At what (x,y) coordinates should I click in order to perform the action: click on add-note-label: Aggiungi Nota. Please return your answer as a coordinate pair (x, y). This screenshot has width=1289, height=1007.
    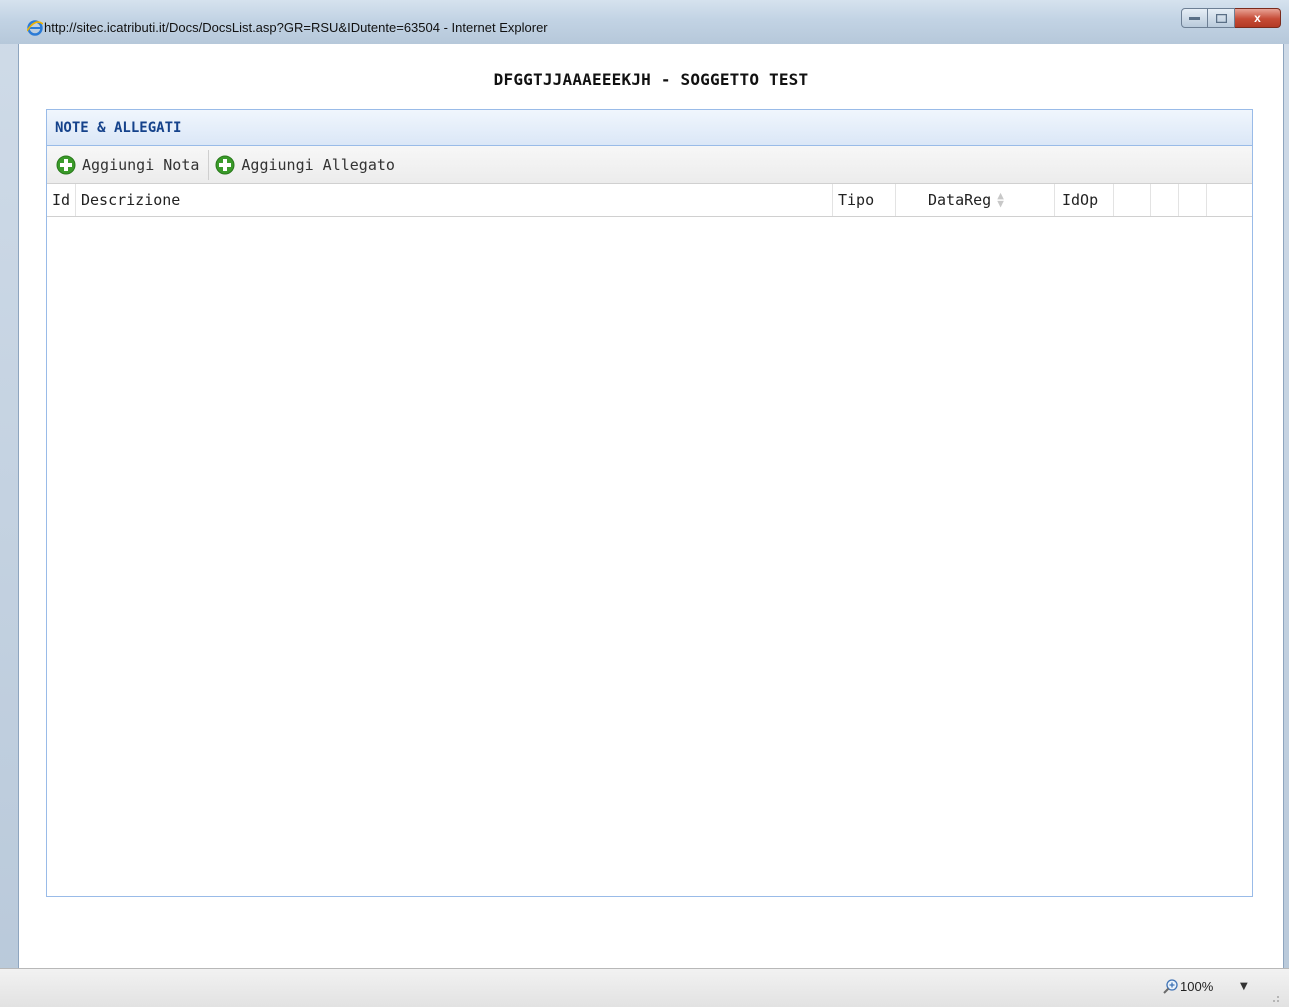
    Looking at the image, I should click on (141, 164).